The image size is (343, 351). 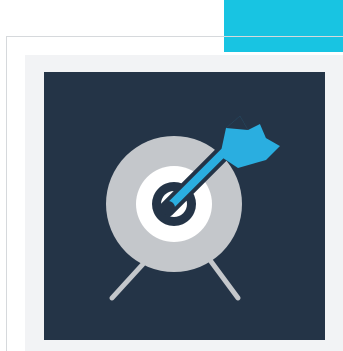 I want to click on dart-tip, so click(x=168, y=208).